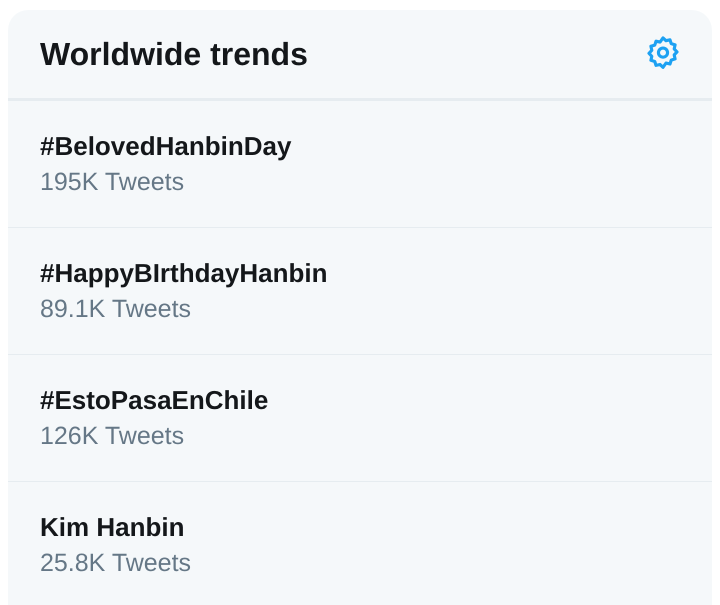 This screenshot has width=720, height=605. I want to click on trend-name: Kim Hanbin, so click(112, 527).